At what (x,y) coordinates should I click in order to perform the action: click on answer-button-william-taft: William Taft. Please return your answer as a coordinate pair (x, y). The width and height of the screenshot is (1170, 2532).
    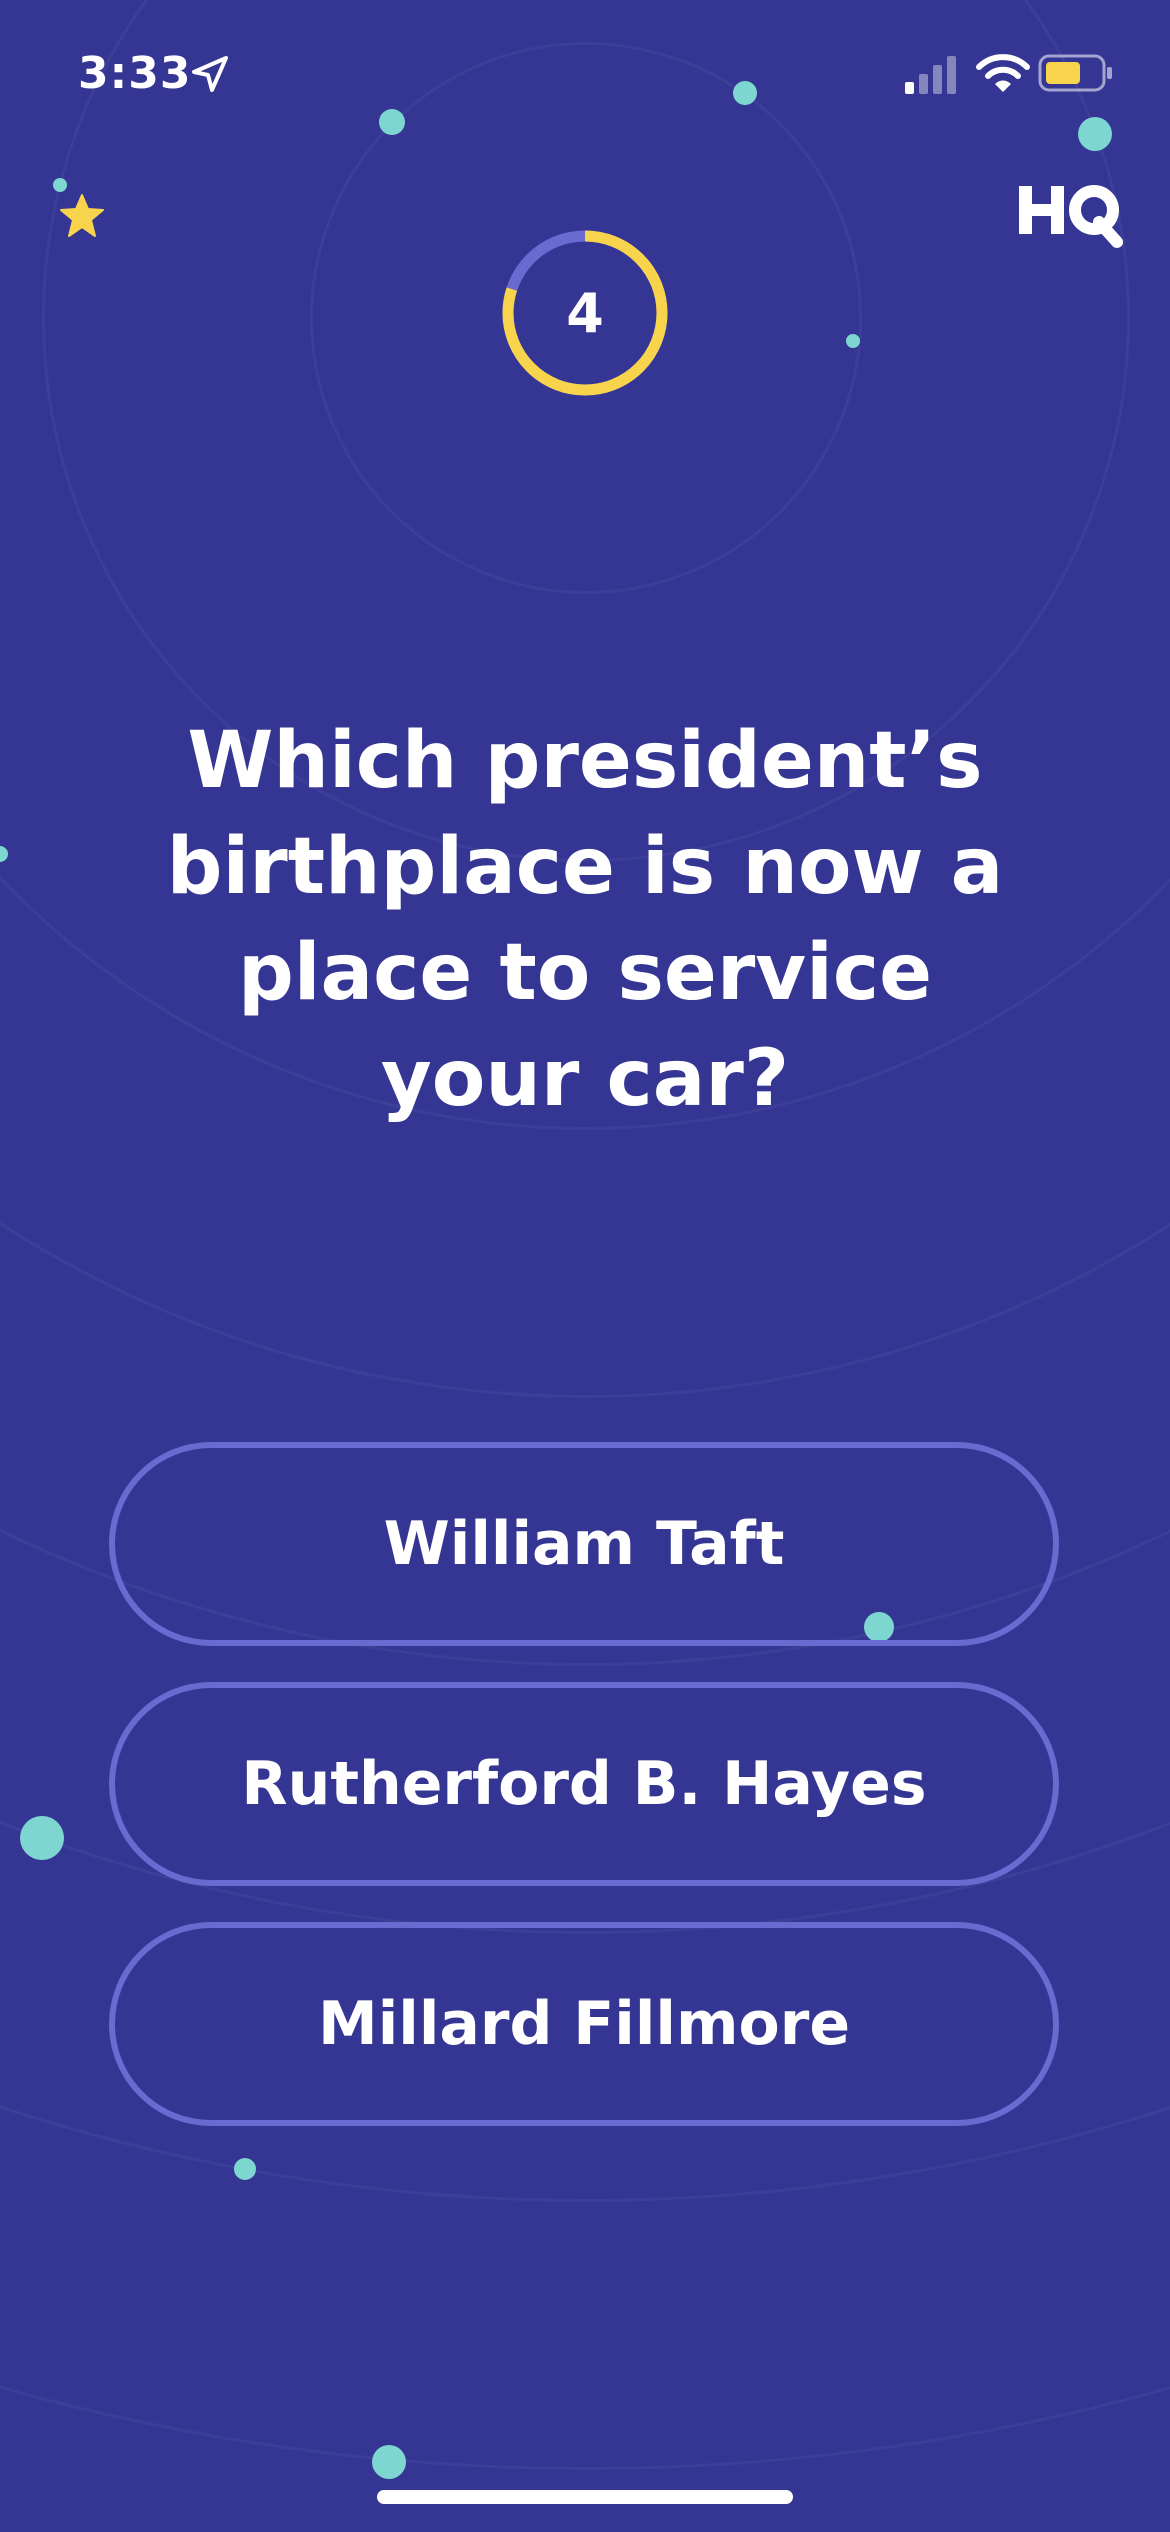
    Looking at the image, I should click on (584, 1544).